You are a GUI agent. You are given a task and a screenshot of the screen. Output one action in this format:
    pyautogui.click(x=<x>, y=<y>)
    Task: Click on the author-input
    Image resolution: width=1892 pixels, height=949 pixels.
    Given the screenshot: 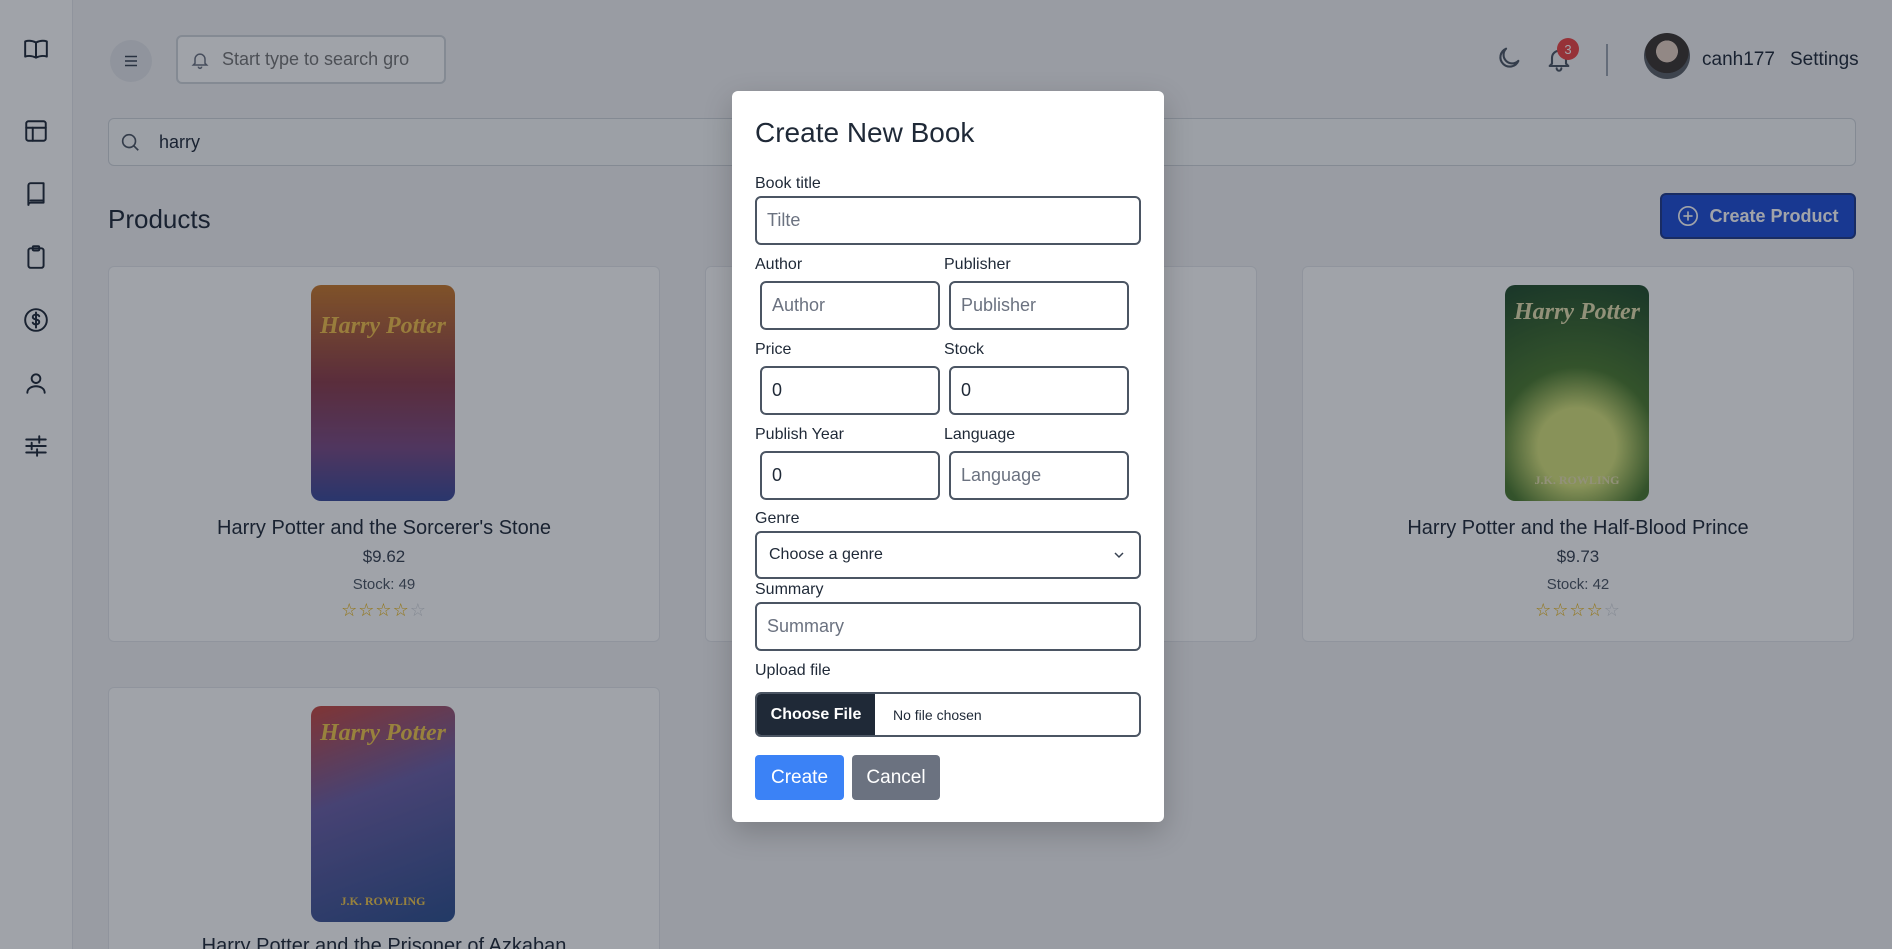 What is the action you would take?
    pyautogui.click(x=850, y=305)
    